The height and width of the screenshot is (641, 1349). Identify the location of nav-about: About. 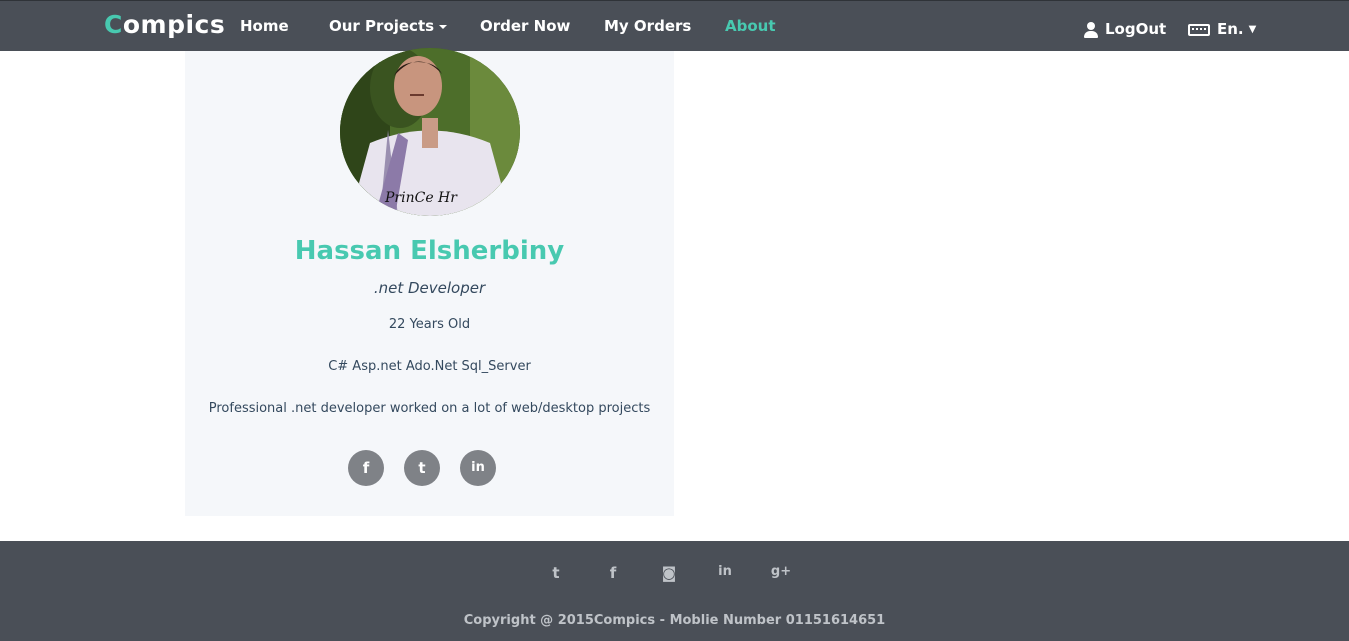
(750, 26).